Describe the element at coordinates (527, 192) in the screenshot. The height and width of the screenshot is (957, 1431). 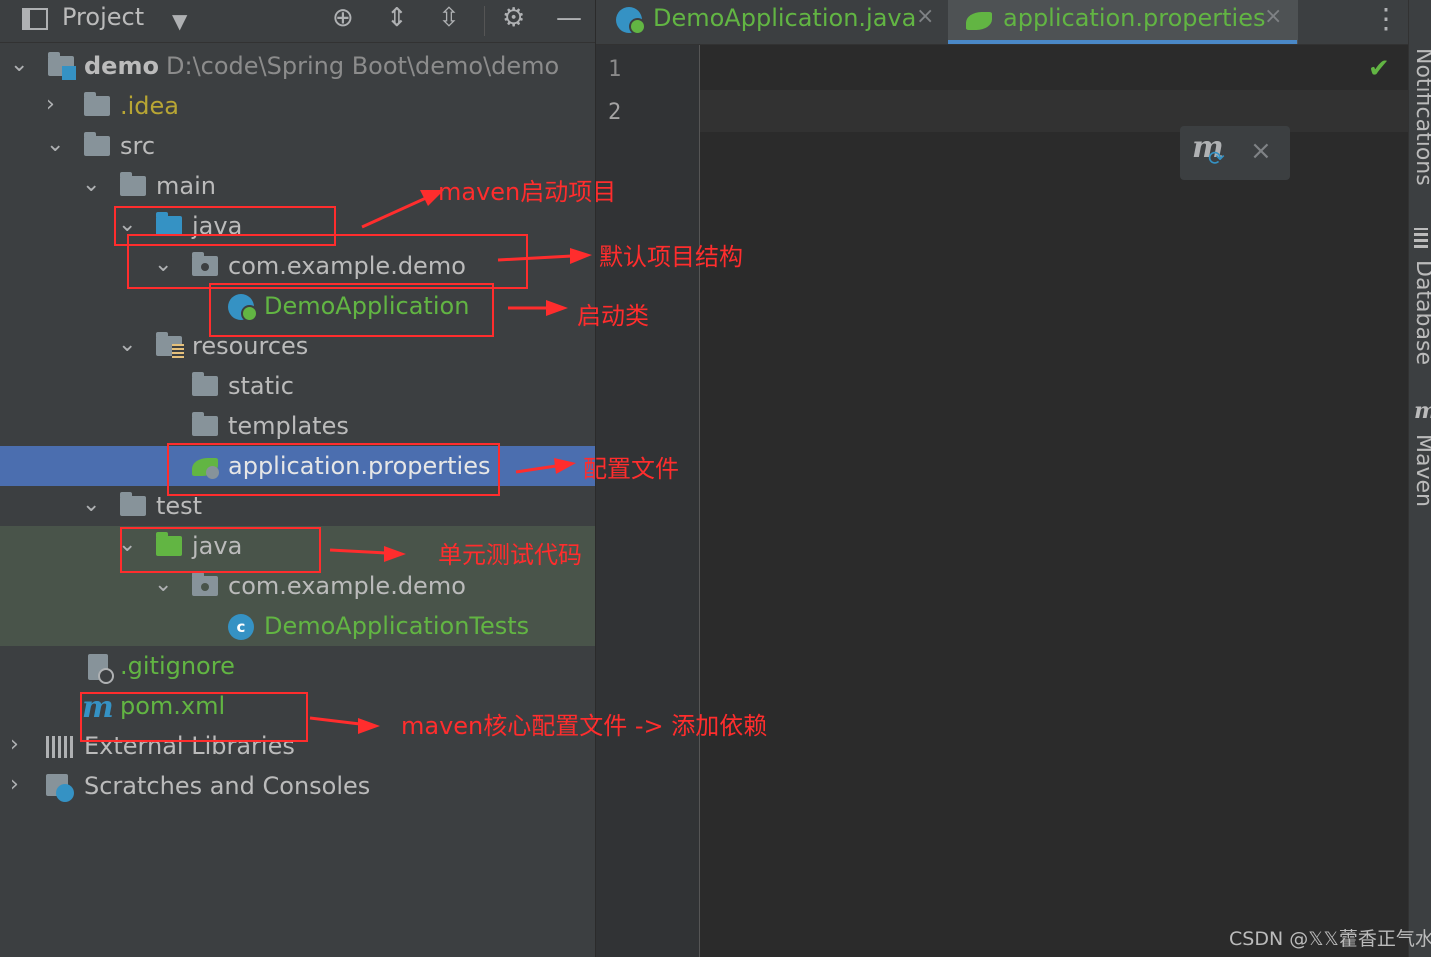
I see `annotation-maven-start: maven启动项目` at that location.